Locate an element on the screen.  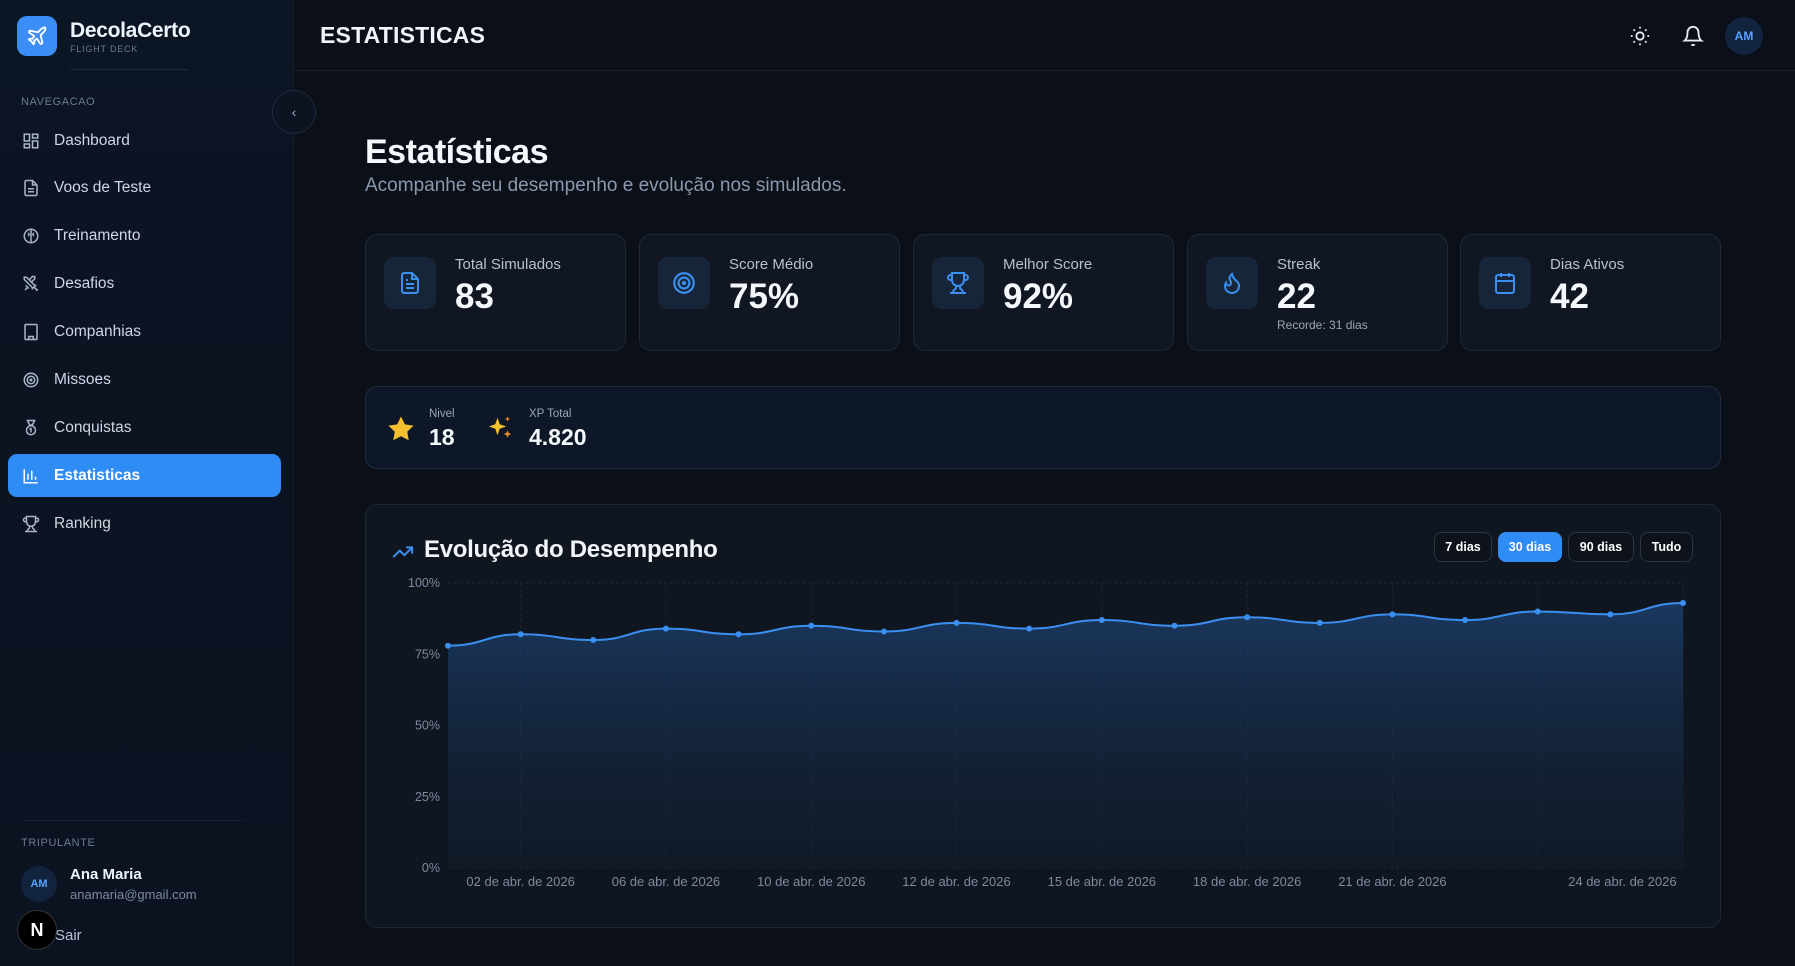
flame-icon is located at coordinates (1232, 283).